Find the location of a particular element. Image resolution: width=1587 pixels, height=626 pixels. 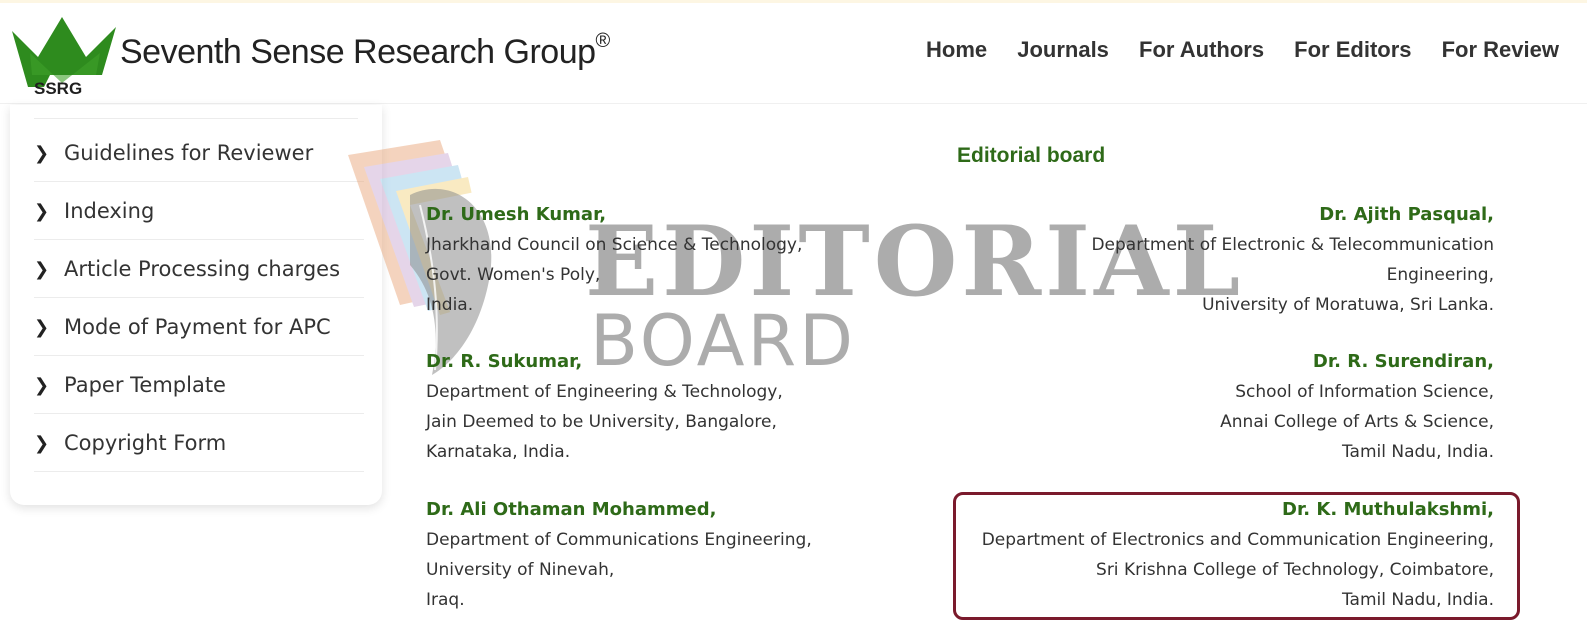

sidebar-item-mode-of-payment: ❯ Mode of Payment for APC is located at coordinates (199, 327).